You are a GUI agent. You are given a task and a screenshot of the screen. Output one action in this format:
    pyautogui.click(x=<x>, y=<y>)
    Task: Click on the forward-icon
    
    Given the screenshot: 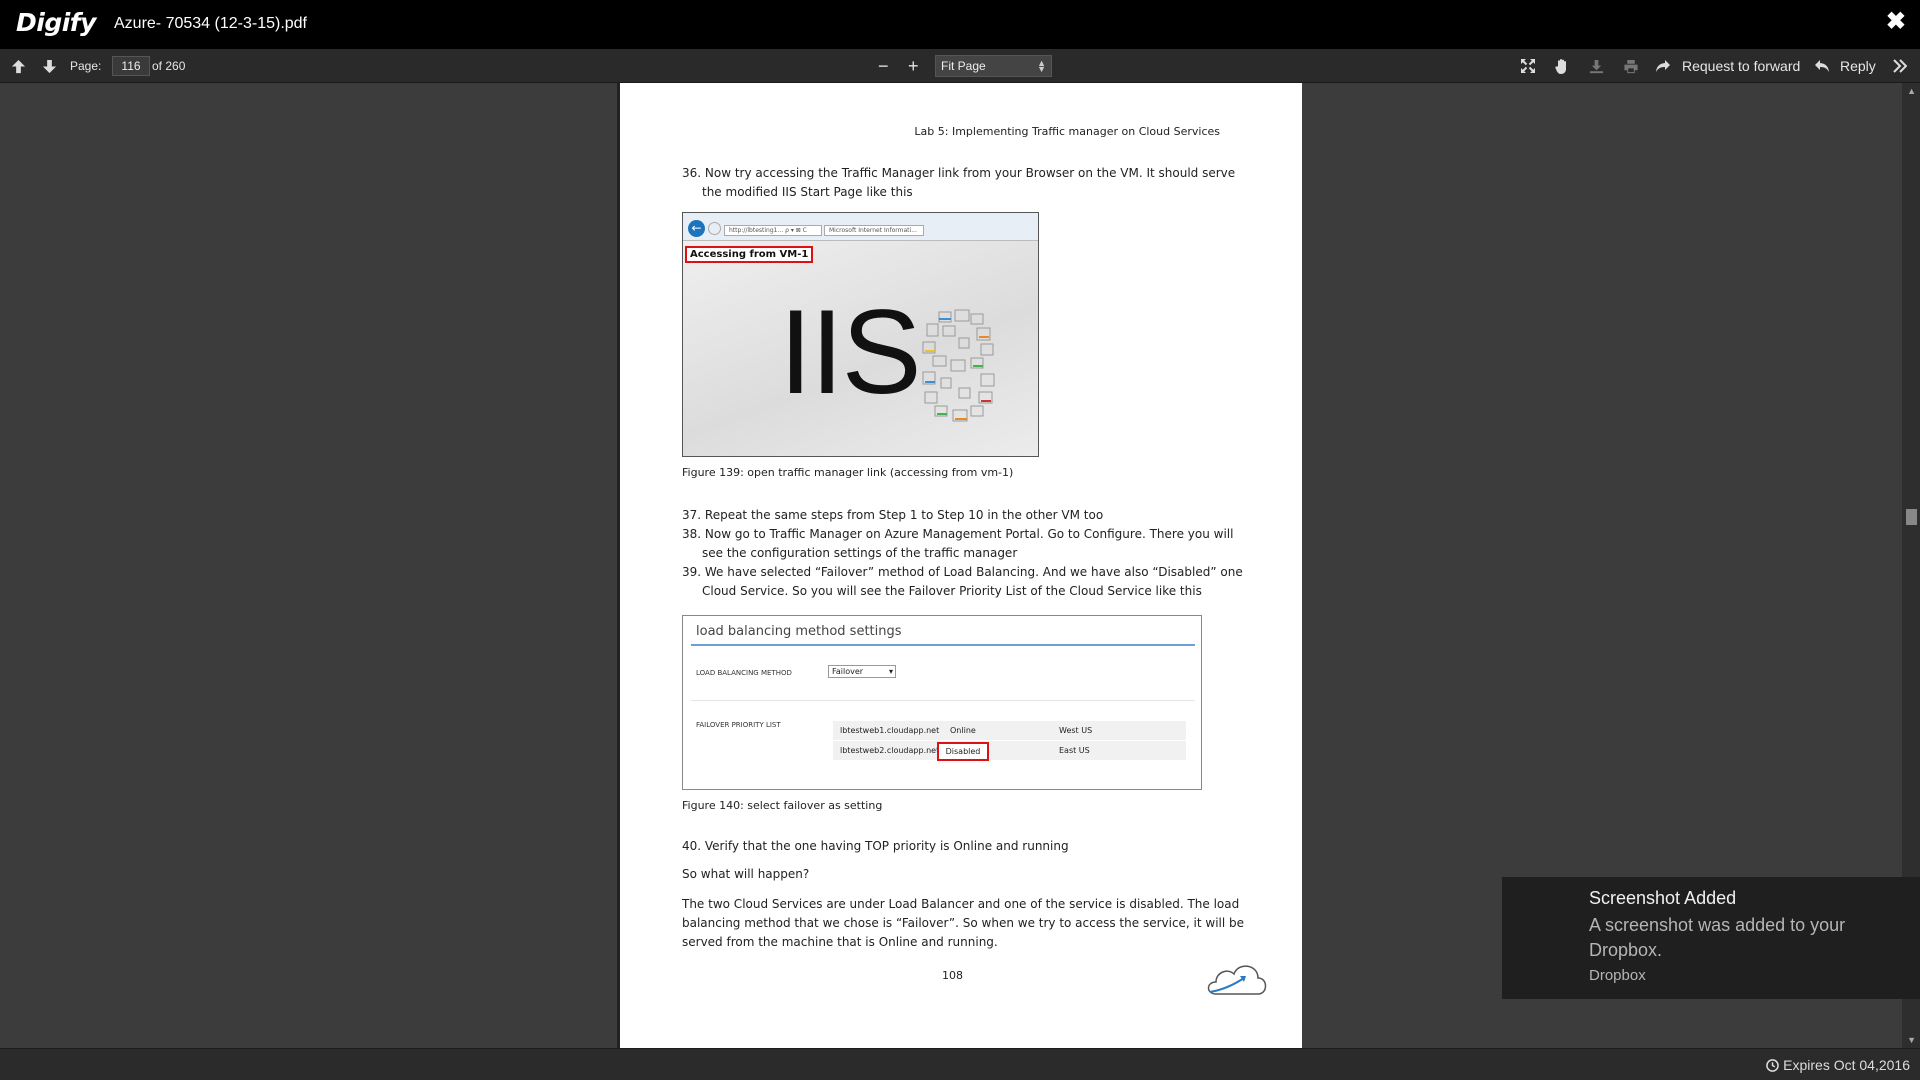 What is the action you would take?
    pyautogui.click(x=1663, y=66)
    